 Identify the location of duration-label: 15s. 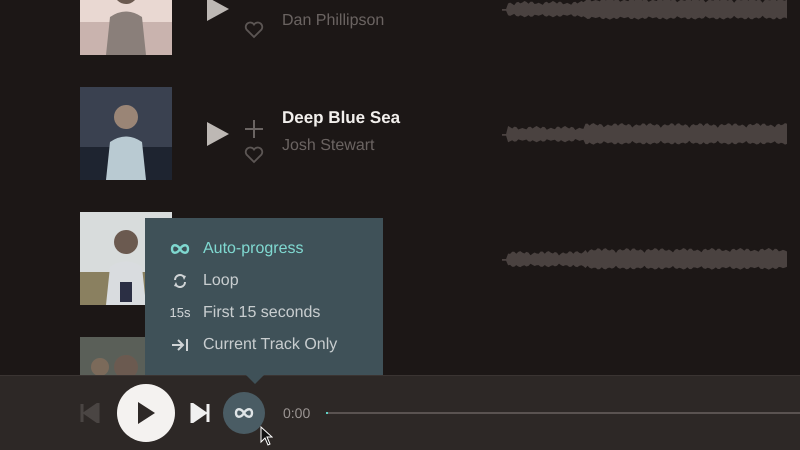
(180, 313).